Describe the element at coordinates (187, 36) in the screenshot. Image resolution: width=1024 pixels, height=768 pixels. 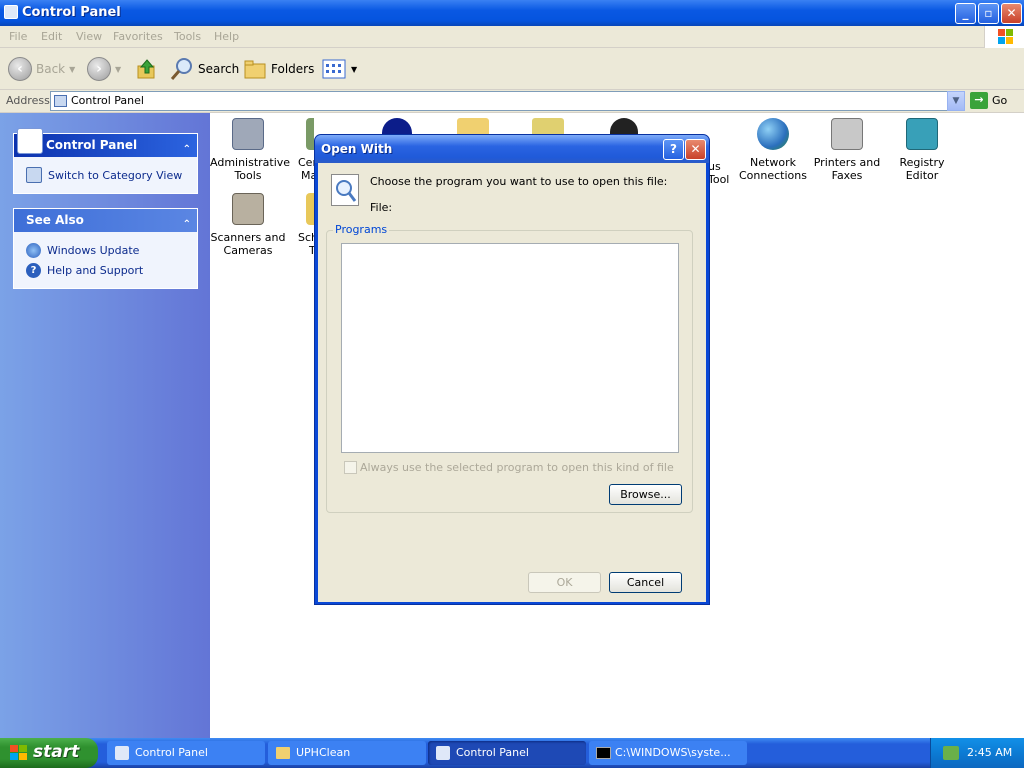
I see `menu-tools: Tools` at that location.